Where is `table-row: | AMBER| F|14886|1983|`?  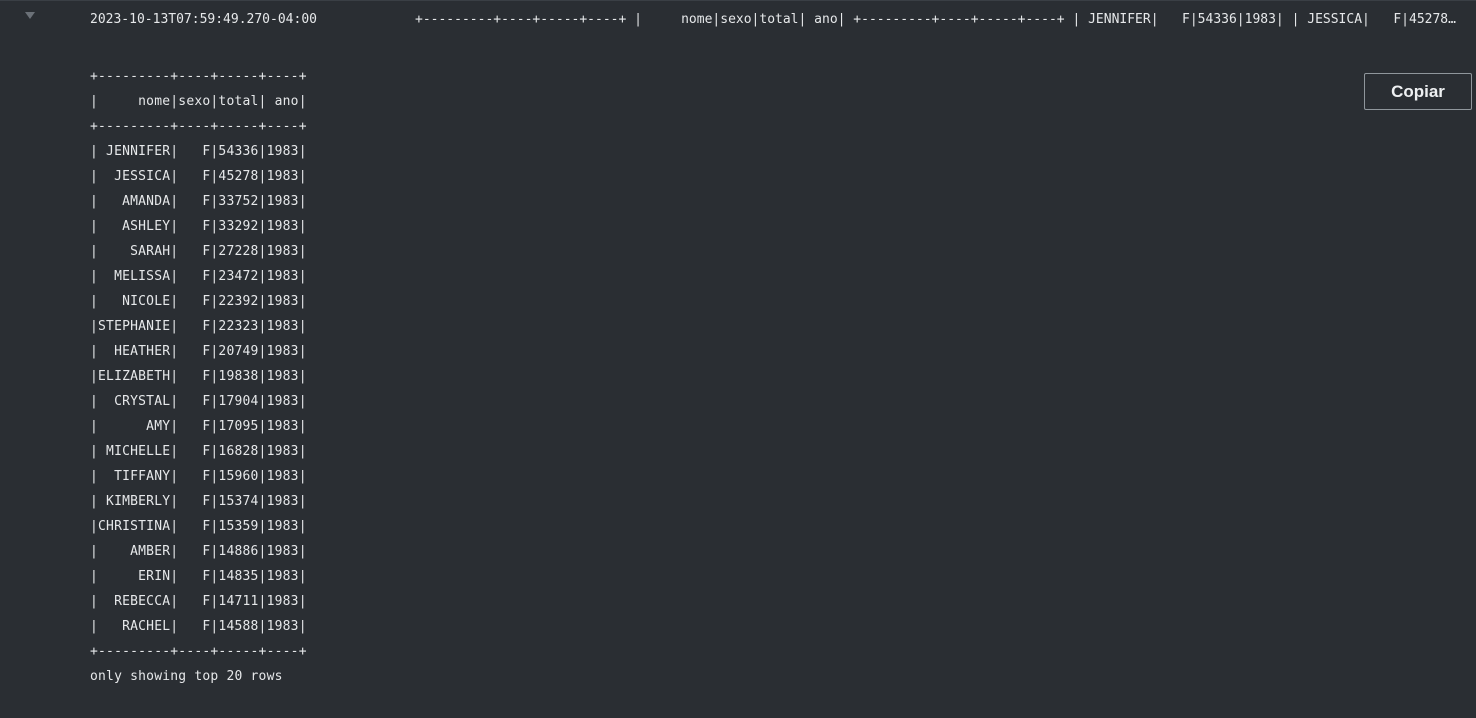 table-row: | AMBER| F|14886|1983| is located at coordinates (198, 551).